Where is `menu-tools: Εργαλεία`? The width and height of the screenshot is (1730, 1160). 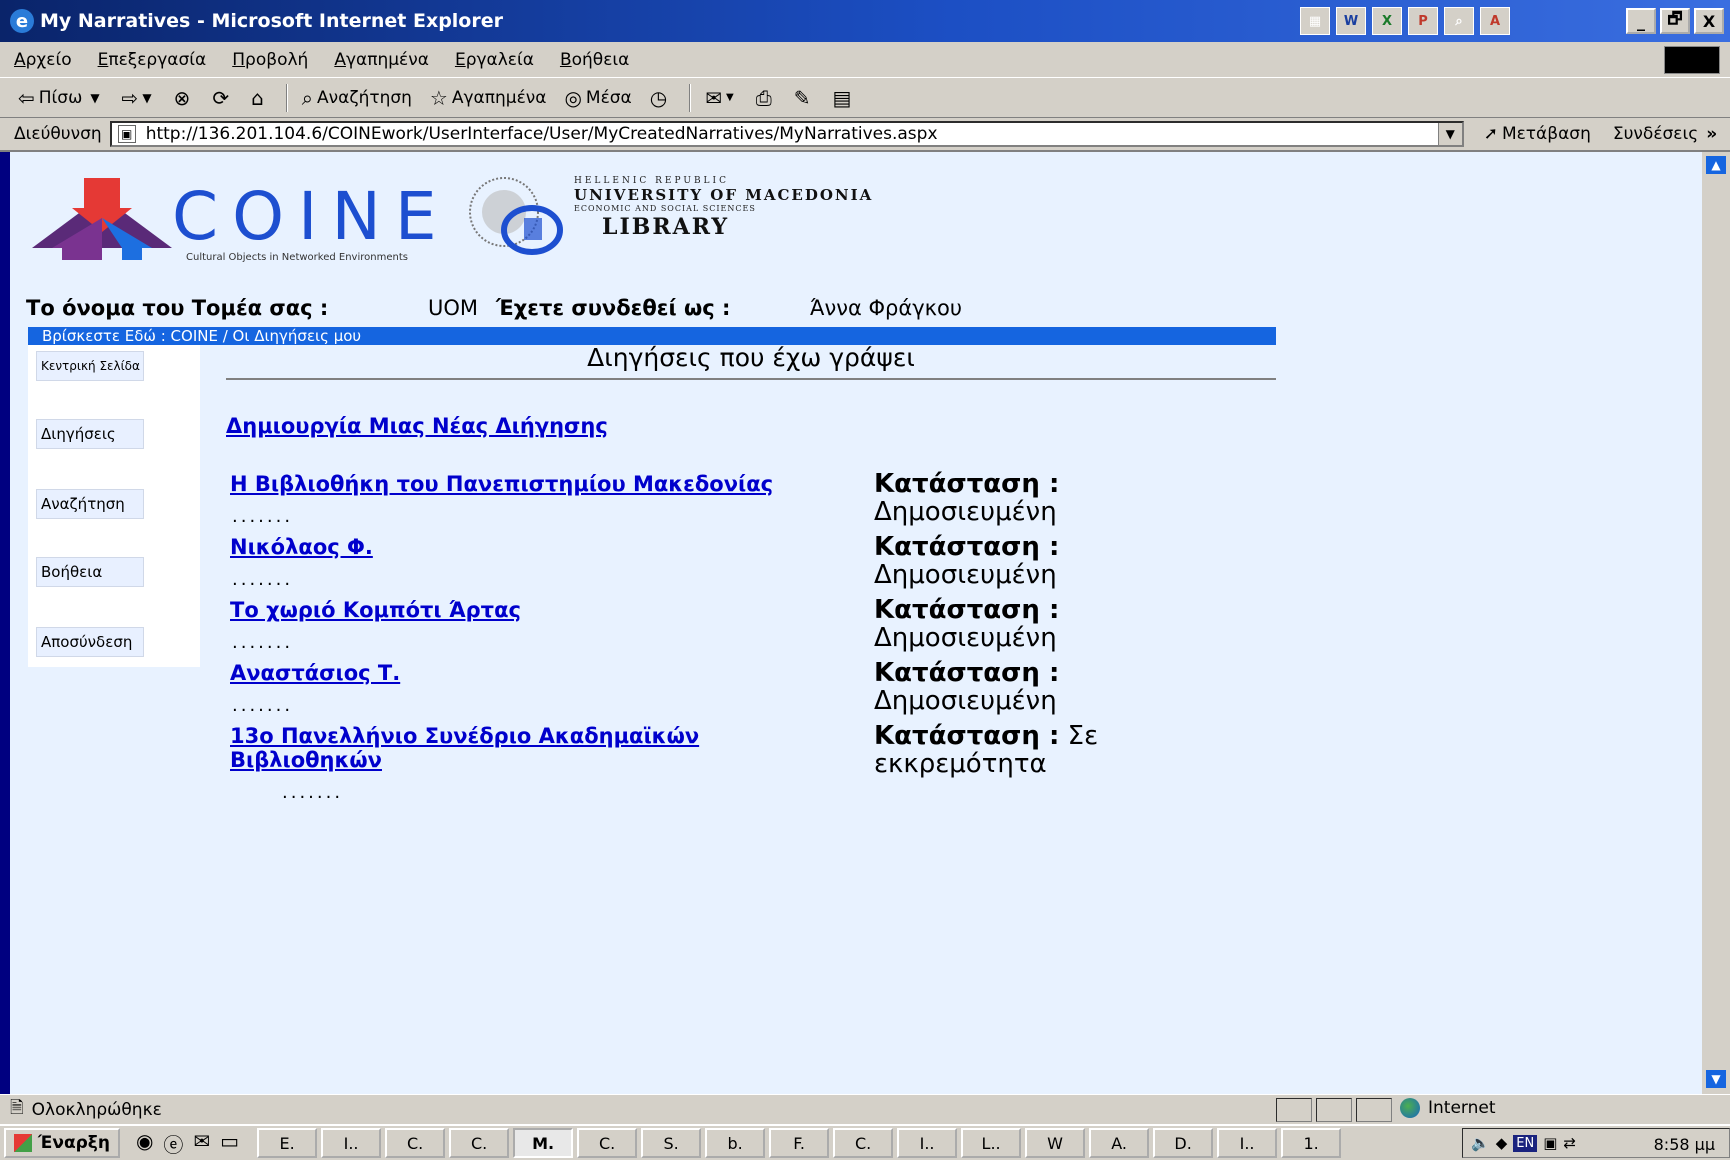 menu-tools: Εργαλεία is located at coordinates (494, 60).